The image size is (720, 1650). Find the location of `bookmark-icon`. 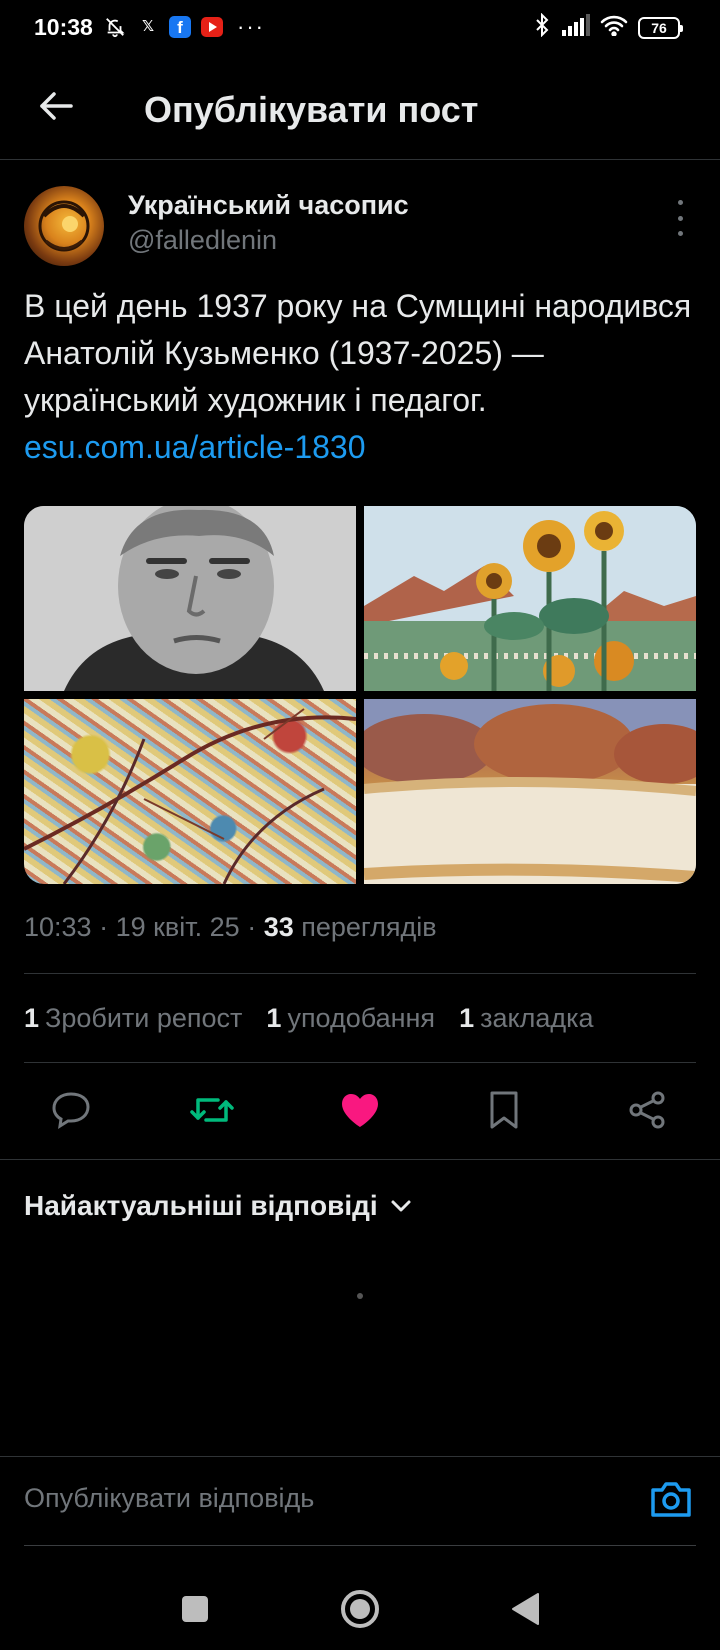

bookmark-icon is located at coordinates (504, 1110).